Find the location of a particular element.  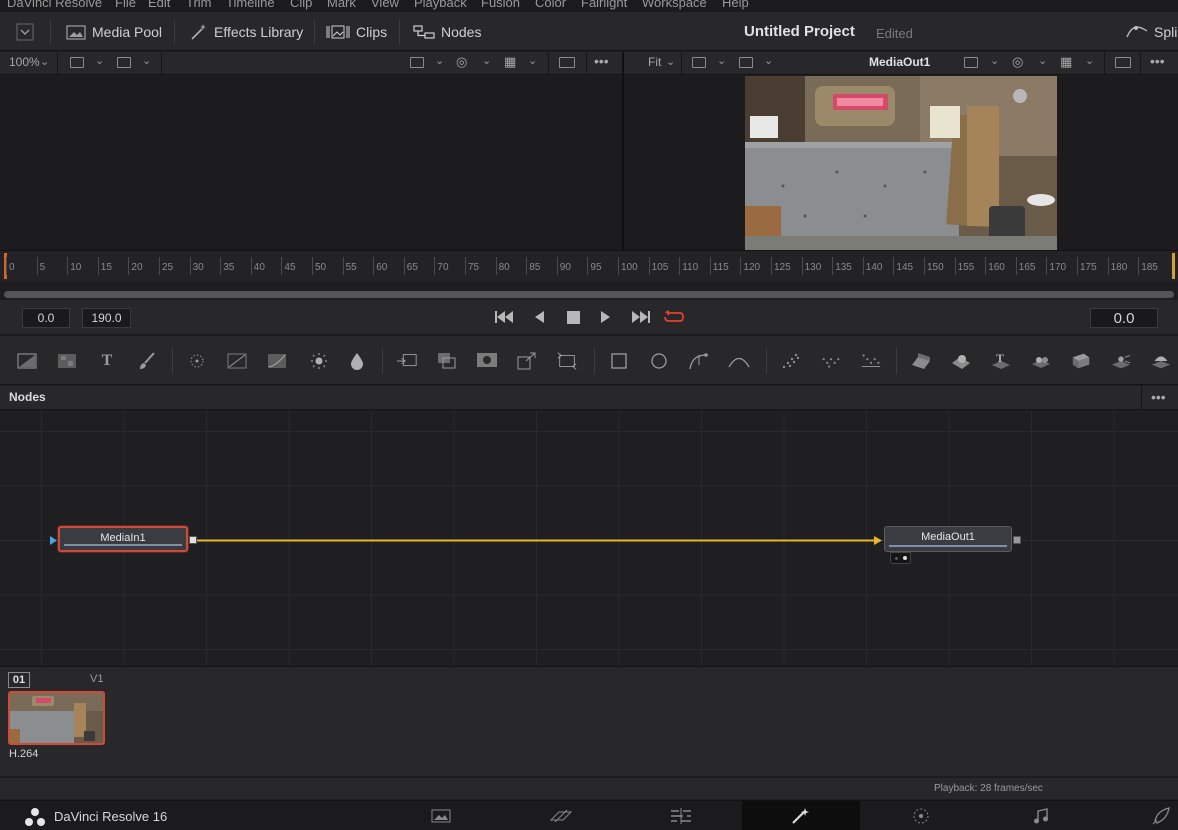

menu-fusion: Fusion is located at coordinates (500, 5).